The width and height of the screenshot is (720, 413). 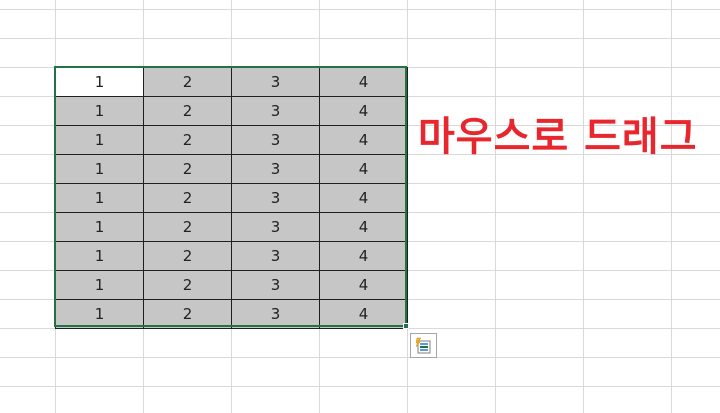 I want to click on fill-handle, so click(x=406, y=326).